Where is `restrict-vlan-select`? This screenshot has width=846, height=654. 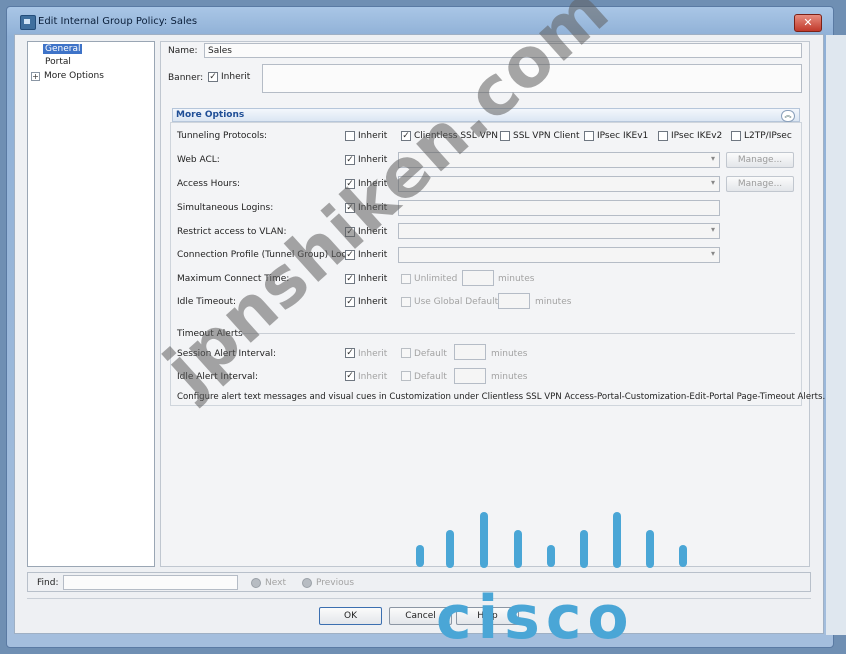
restrict-vlan-select is located at coordinates (559, 231).